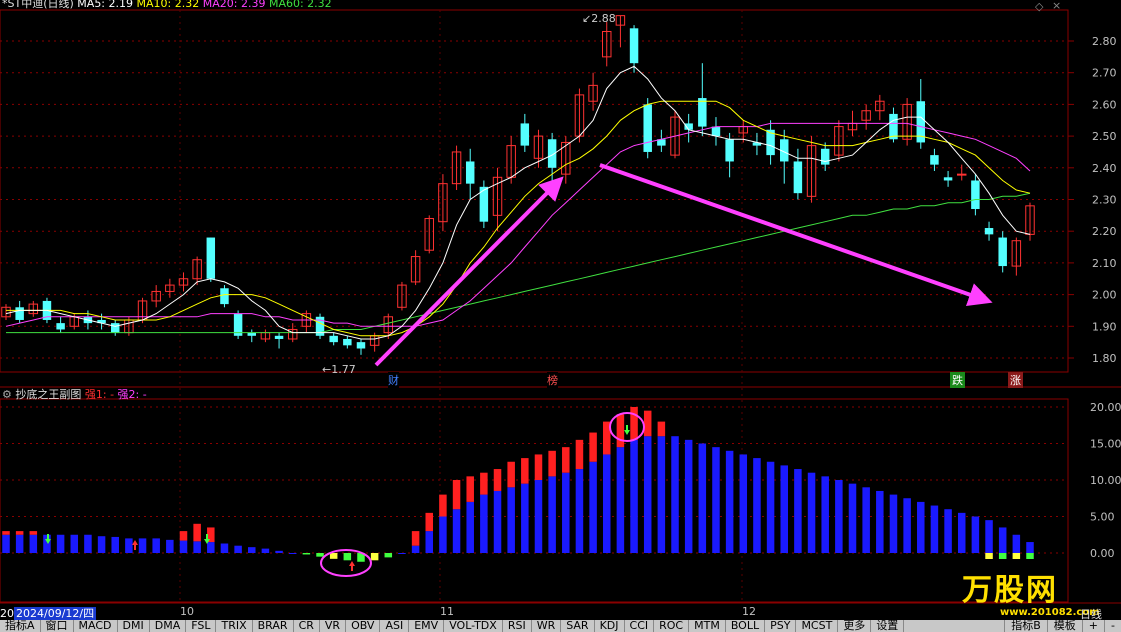 The height and width of the screenshot is (632, 1121). What do you see at coordinates (1056, 6) in the screenshot?
I see `window-close-icon: ×` at bounding box center [1056, 6].